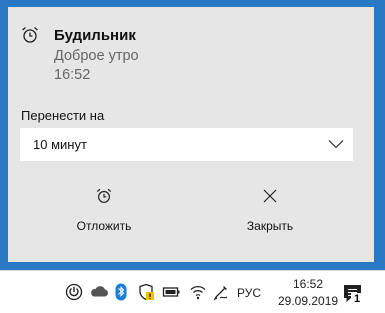 Image resolution: width=385 pixels, height=313 pixels. What do you see at coordinates (308, 284) in the screenshot?
I see `clock-time: 16:52` at bounding box center [308, 284].